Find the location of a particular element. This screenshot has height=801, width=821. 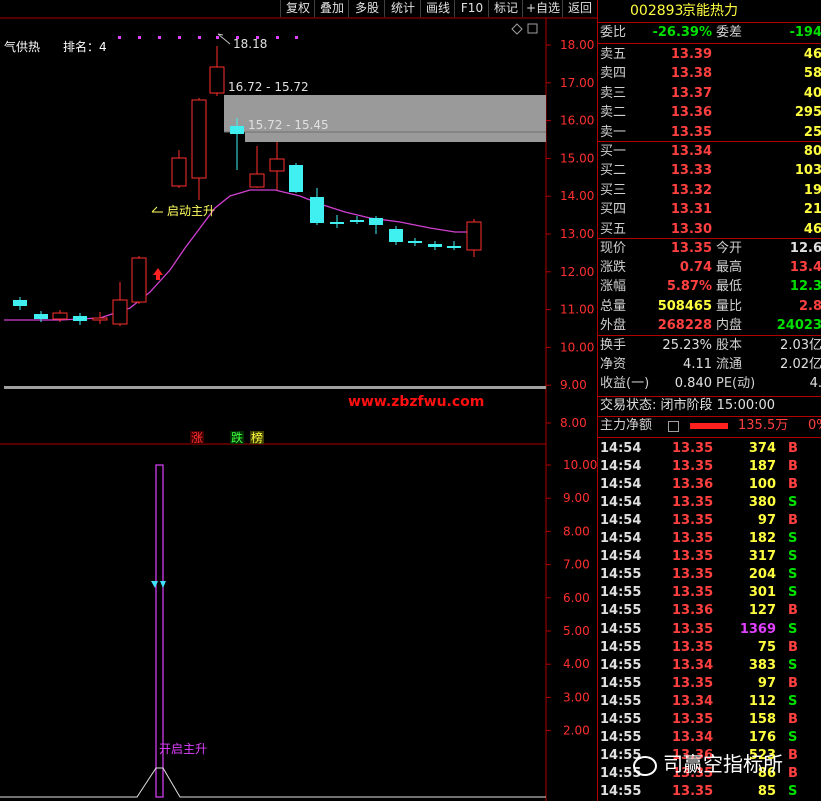

tick-row: 14:54 13.35 97 B is located at coordinates (709, 521).